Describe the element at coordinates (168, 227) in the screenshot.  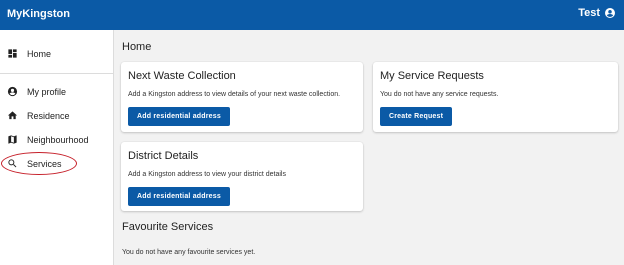
I see `favourite-services-title: Favourite Services` at that location.